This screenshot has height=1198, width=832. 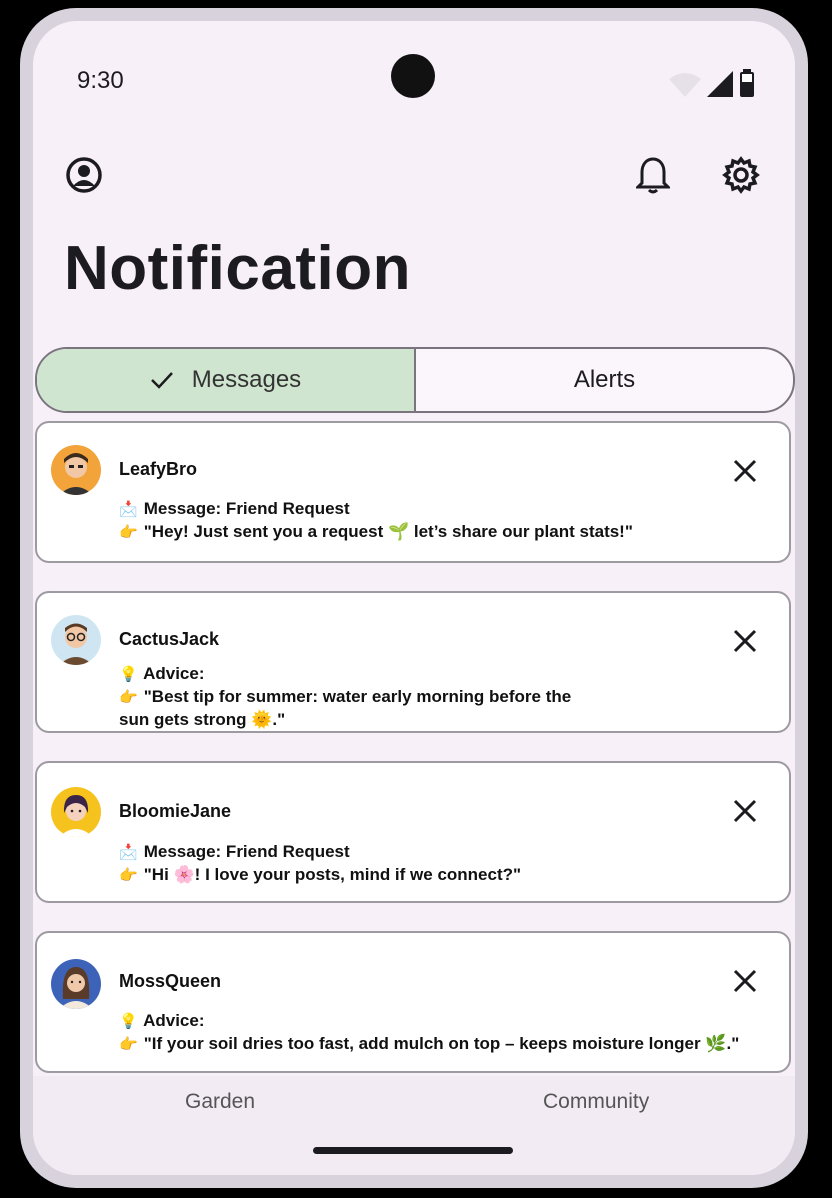 I want to click on status-time: 9:30, so click(x=100, y=80).